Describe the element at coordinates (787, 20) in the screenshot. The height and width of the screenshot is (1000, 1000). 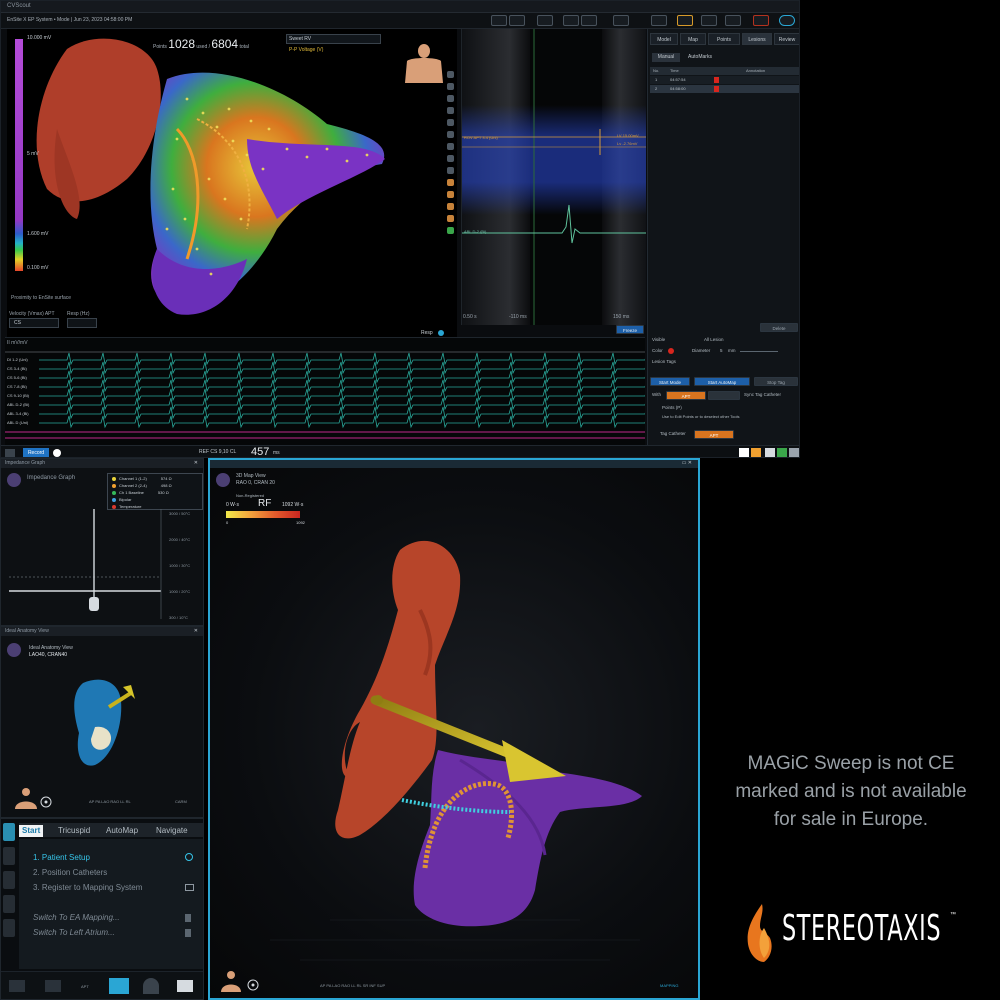
I see `power-icon` at that location.